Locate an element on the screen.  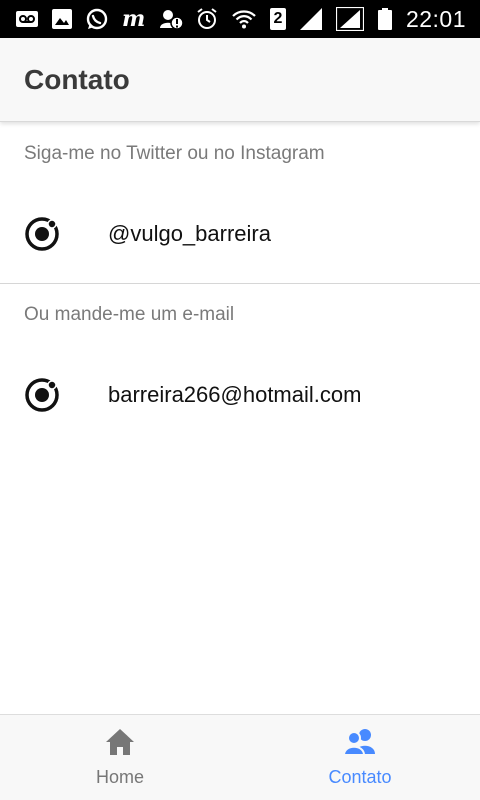
clock: 22:01 is located at coordinates (435, 18).